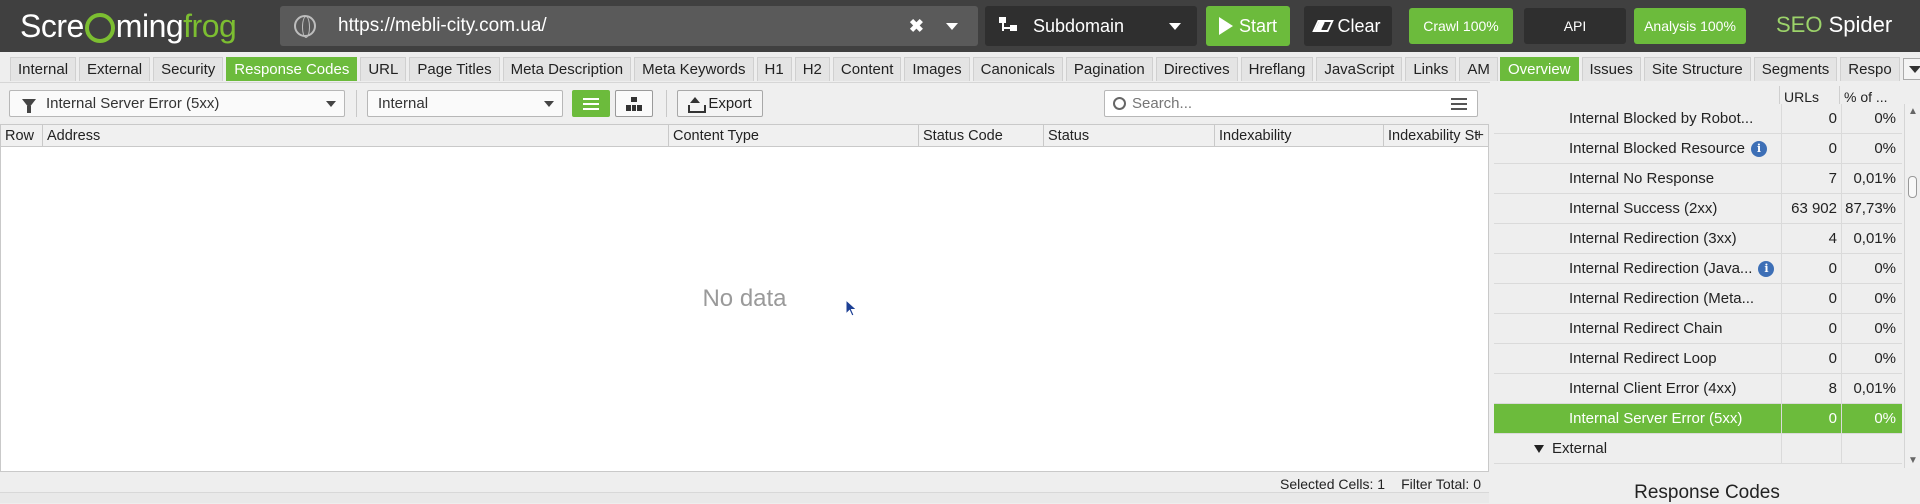 This screenshot has height=504, width=1920. Describe the element at coordinates (774, 69) in the screenshot. I see `tab-h1: H1` at that location.